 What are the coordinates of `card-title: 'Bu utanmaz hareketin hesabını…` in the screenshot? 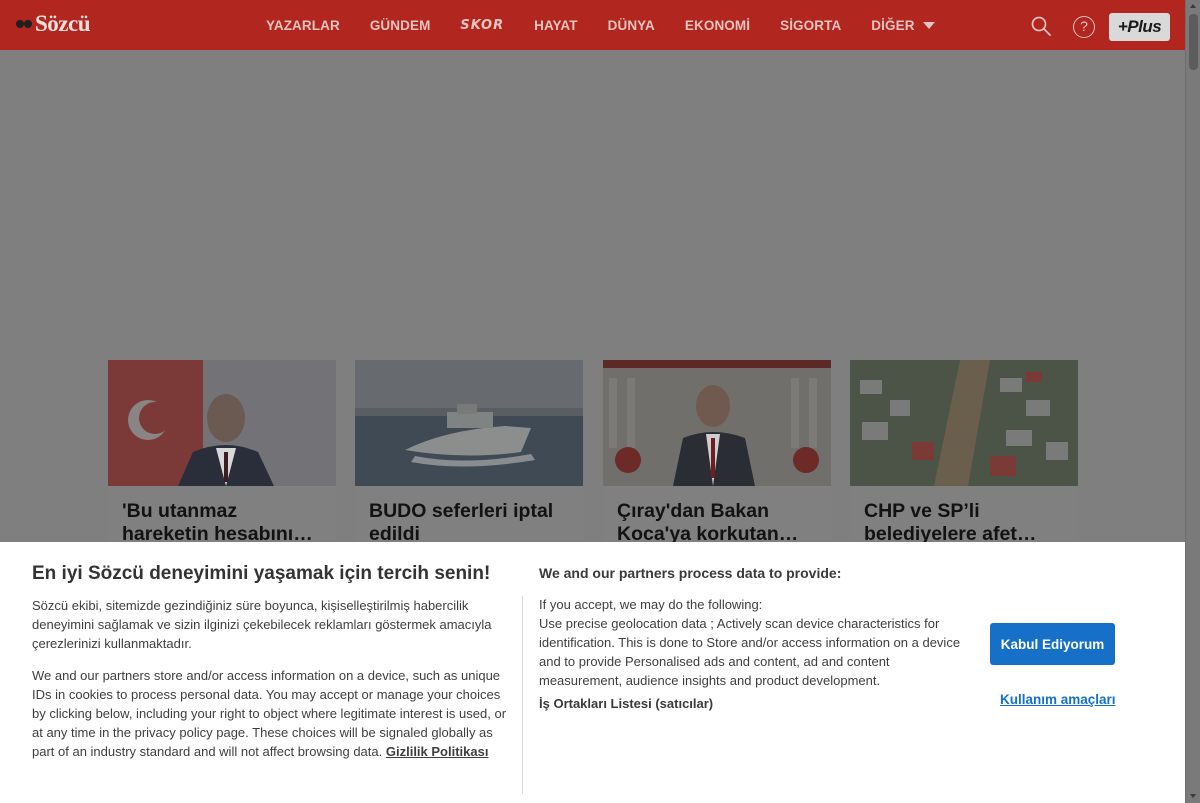 It's located at (222, 523).